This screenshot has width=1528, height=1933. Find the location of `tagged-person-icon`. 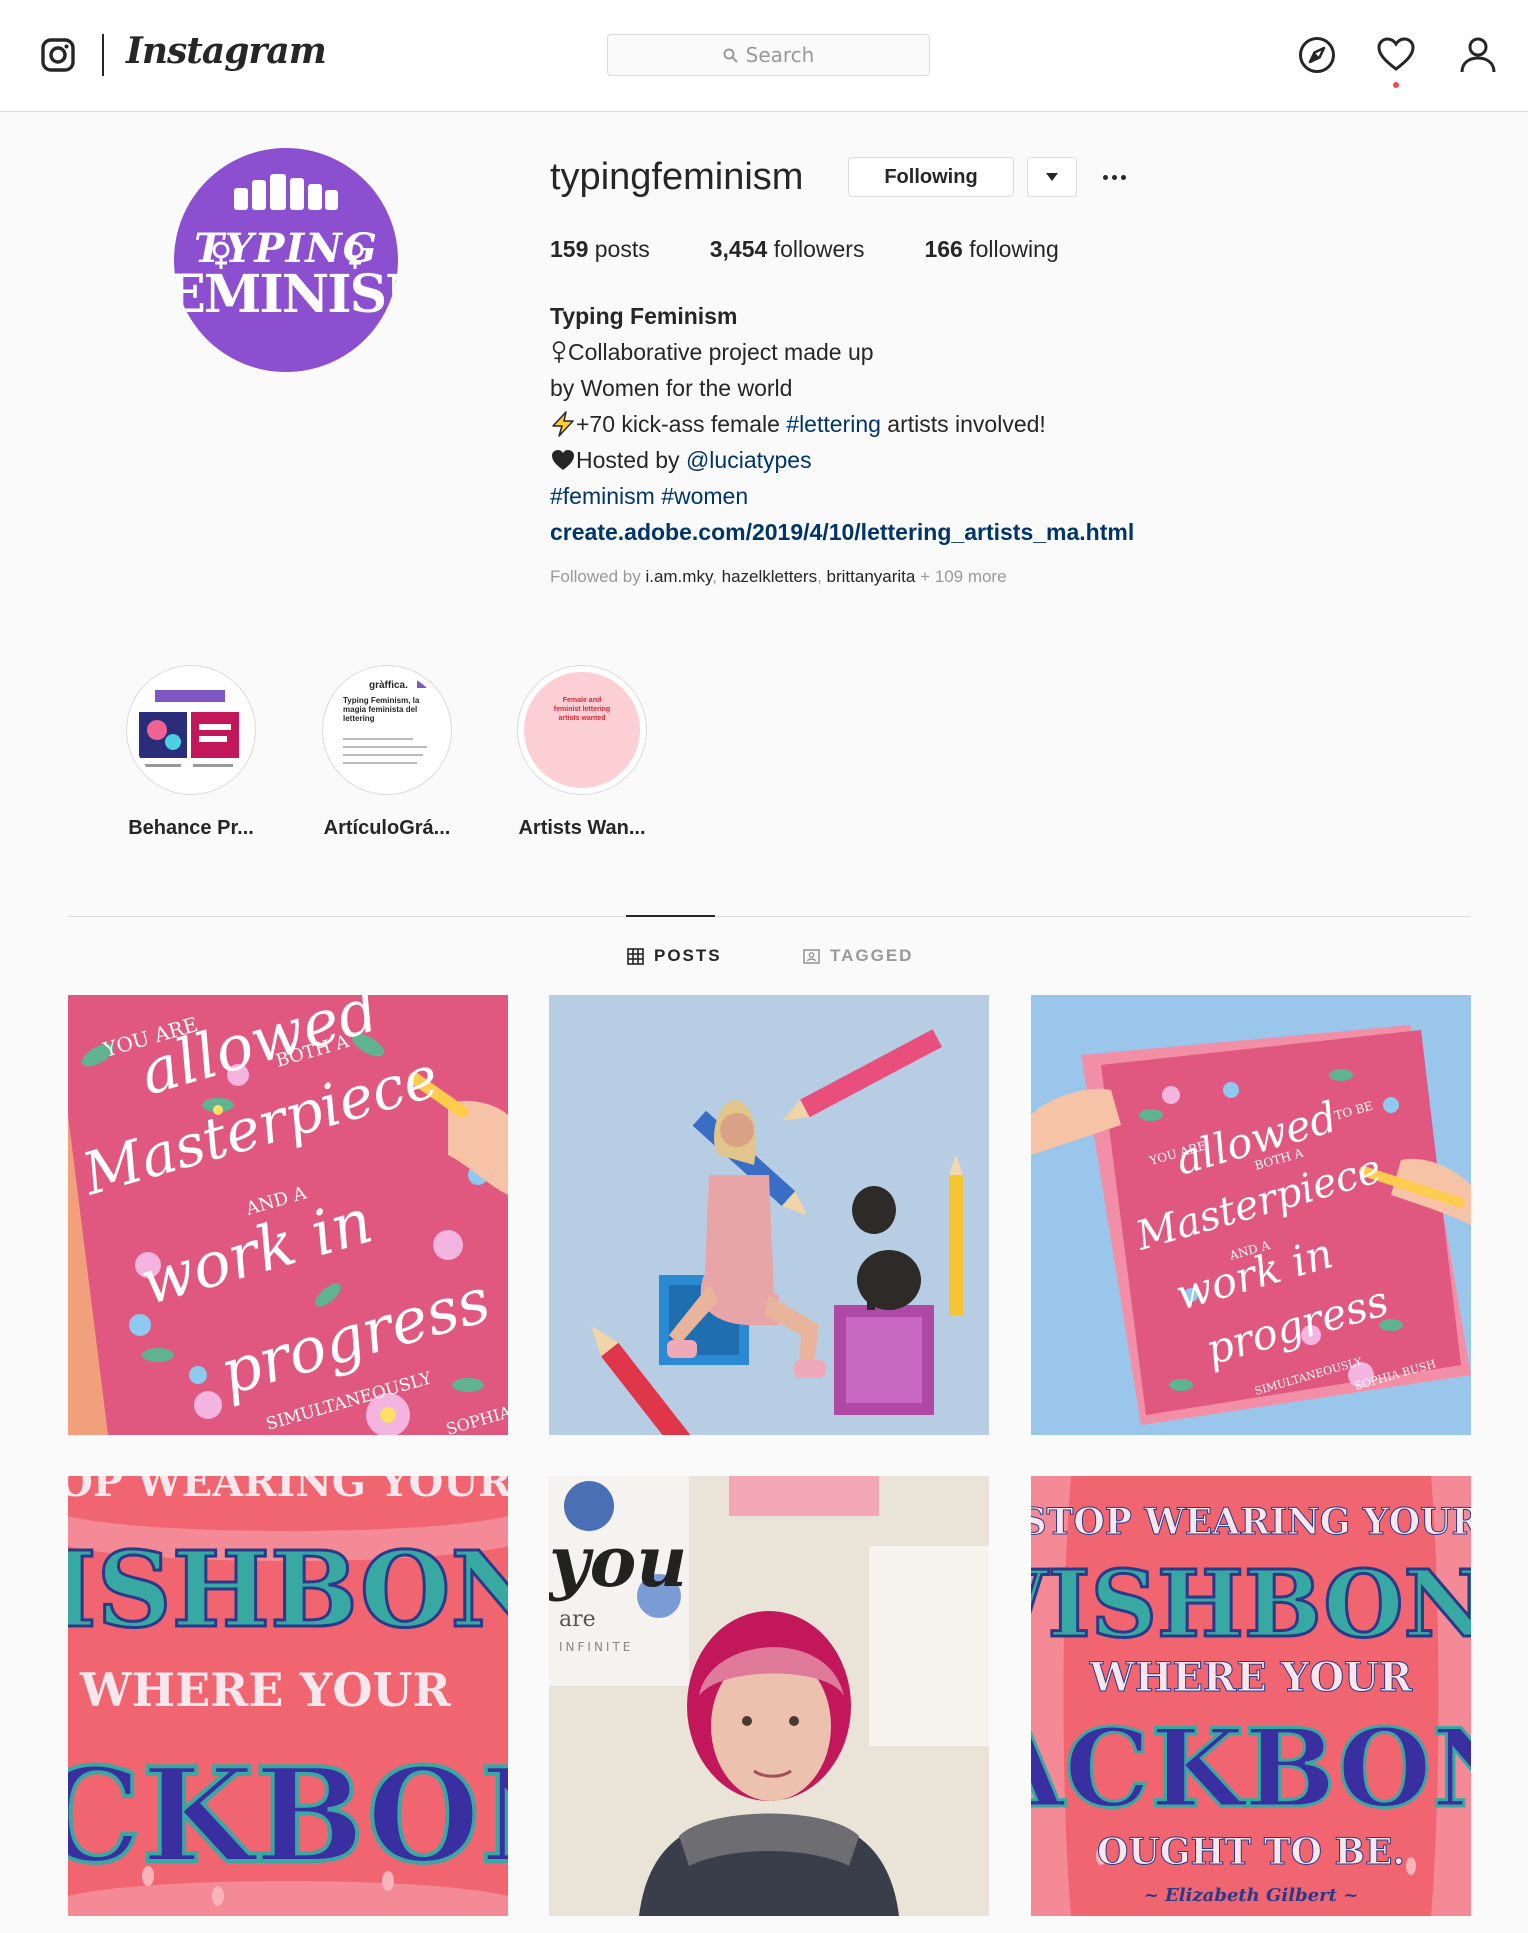

tagged-person-icon is located at coordinates (811, 956).